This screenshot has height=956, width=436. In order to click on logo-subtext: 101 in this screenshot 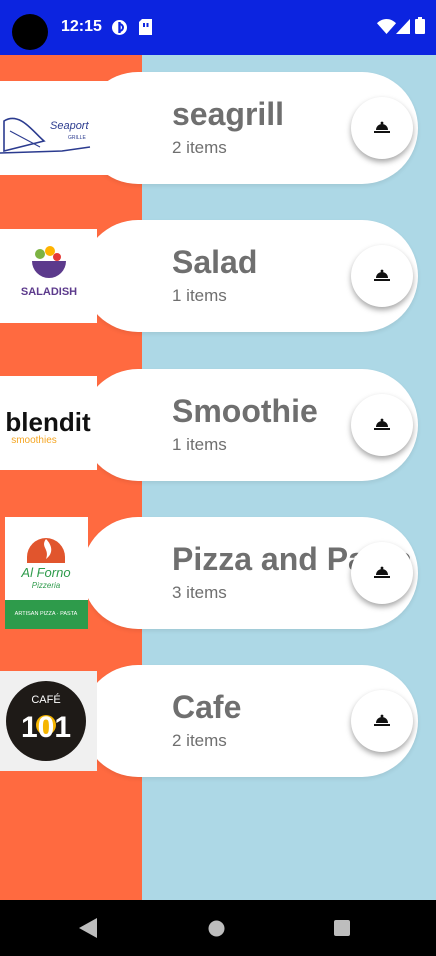, I will do `click(46, 727)`.